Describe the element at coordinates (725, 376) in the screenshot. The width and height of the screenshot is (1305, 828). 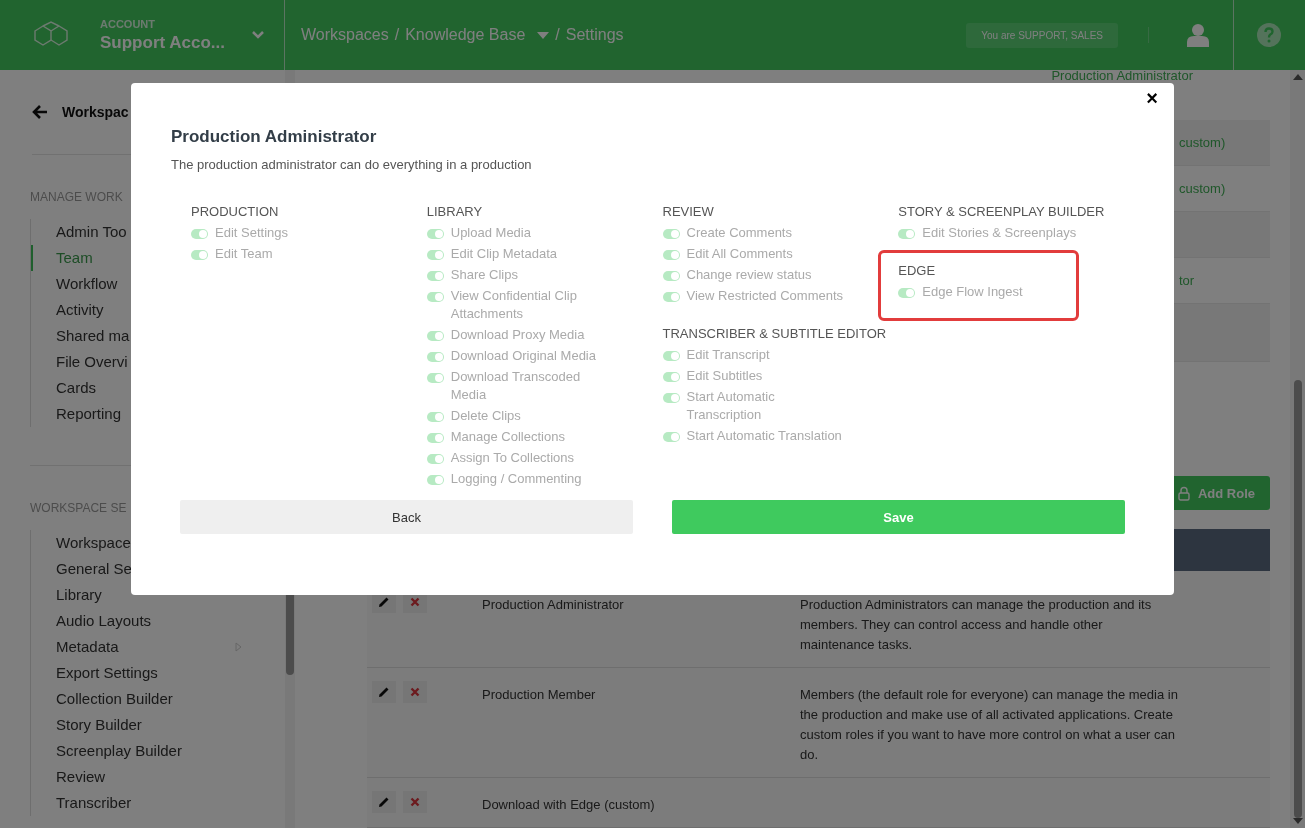
I see `permission-label: Edit Subtitles` at that location.